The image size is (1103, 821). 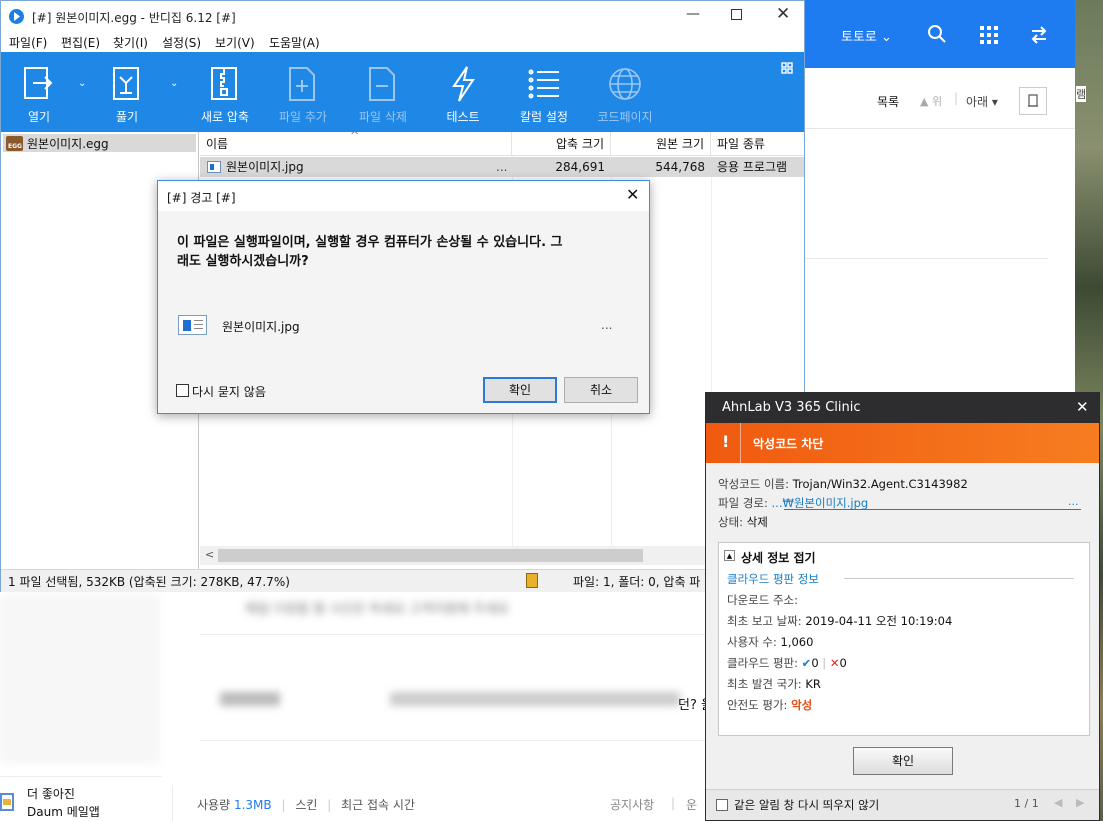 I want to click on new-archive-label: 새로 압축, so click(x=225, y=117).